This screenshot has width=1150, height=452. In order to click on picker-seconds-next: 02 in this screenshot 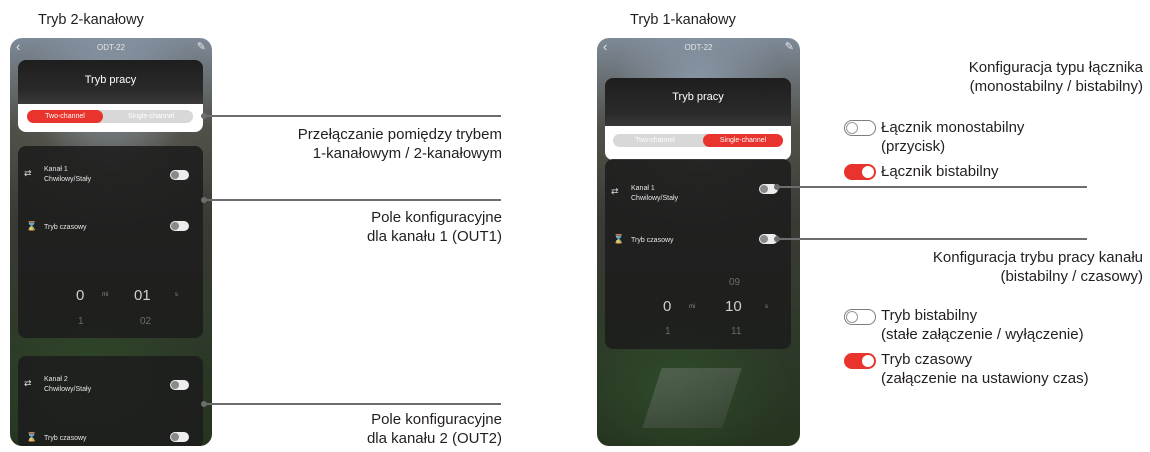, I will do `click(146, 321)`.